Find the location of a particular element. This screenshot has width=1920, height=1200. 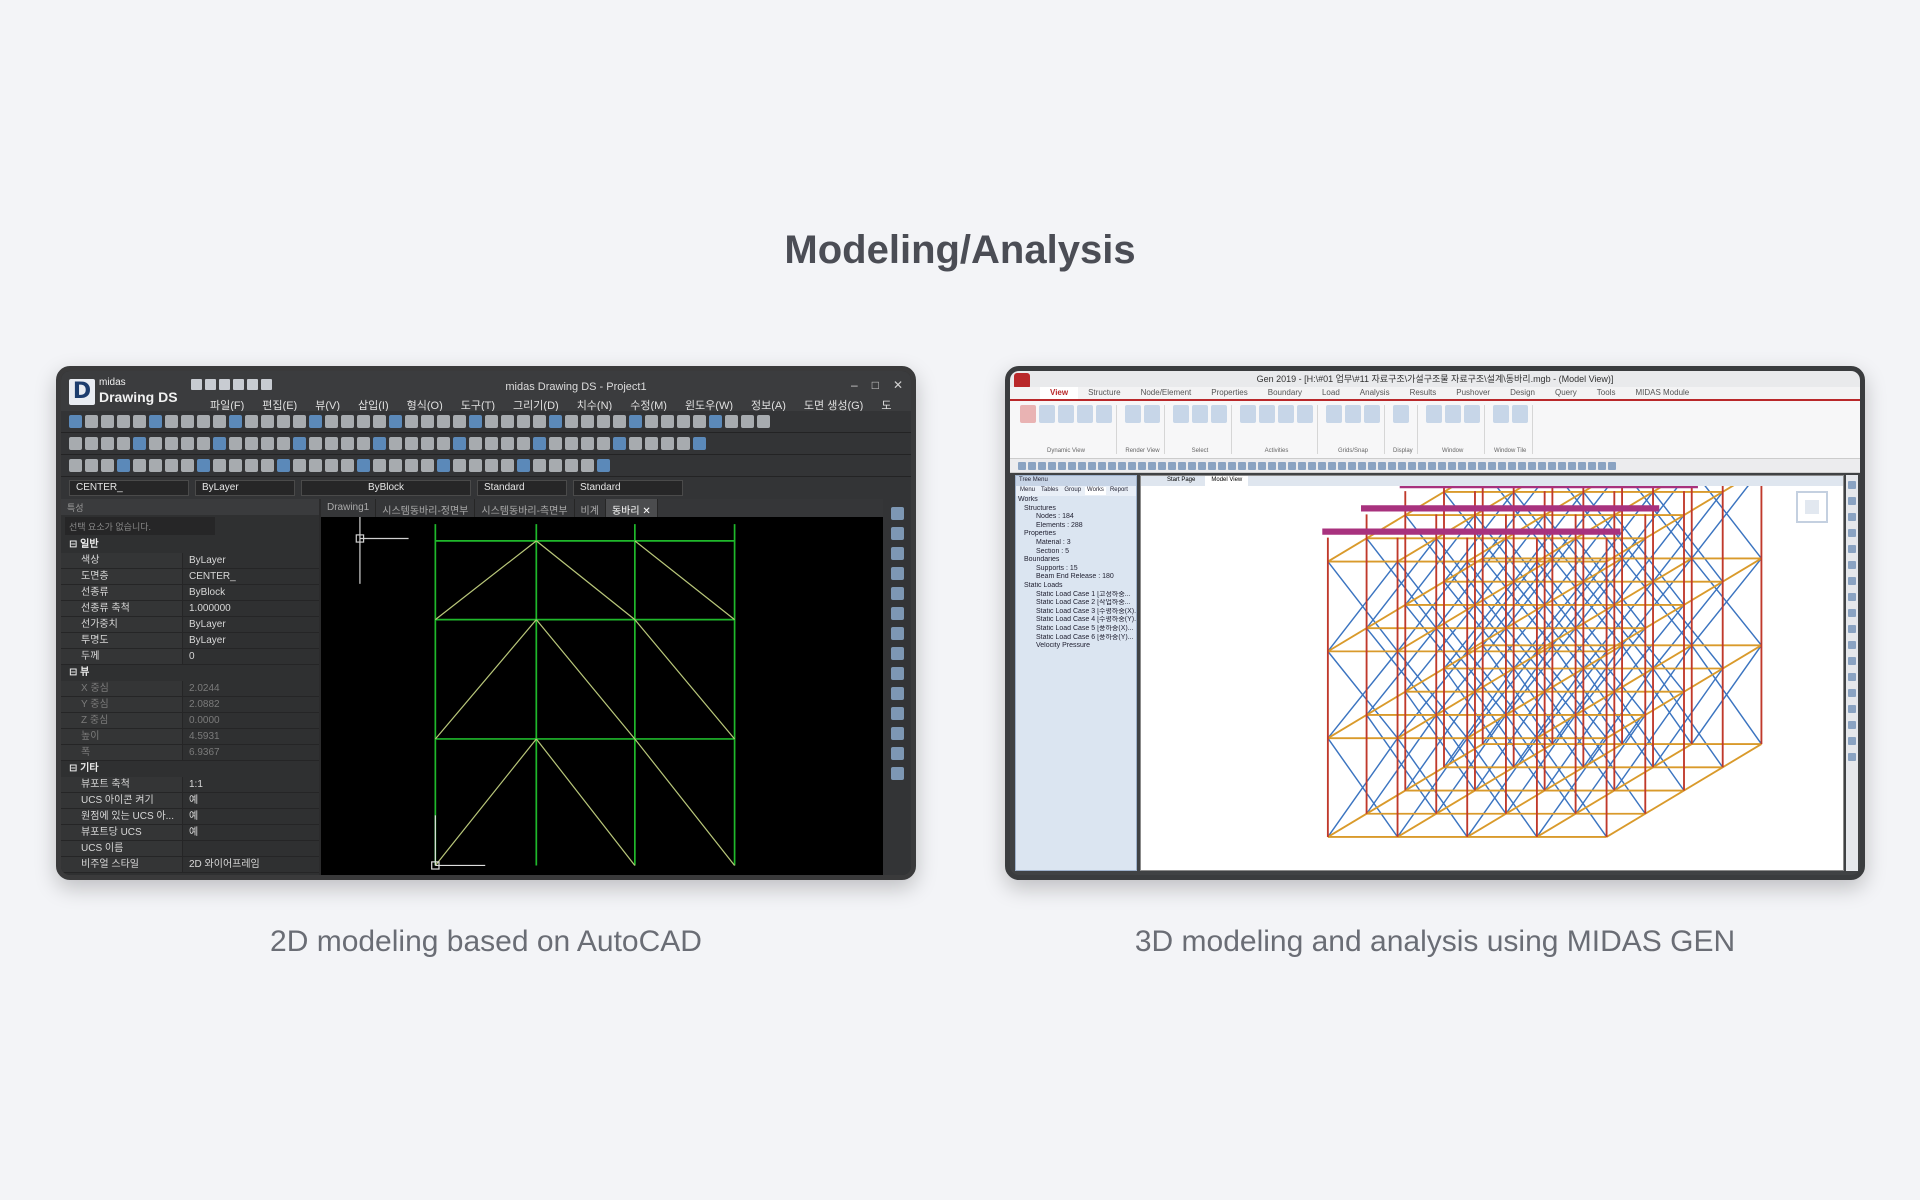

property-category: ⊟ 뷰 is located at coordinates (190, 673).